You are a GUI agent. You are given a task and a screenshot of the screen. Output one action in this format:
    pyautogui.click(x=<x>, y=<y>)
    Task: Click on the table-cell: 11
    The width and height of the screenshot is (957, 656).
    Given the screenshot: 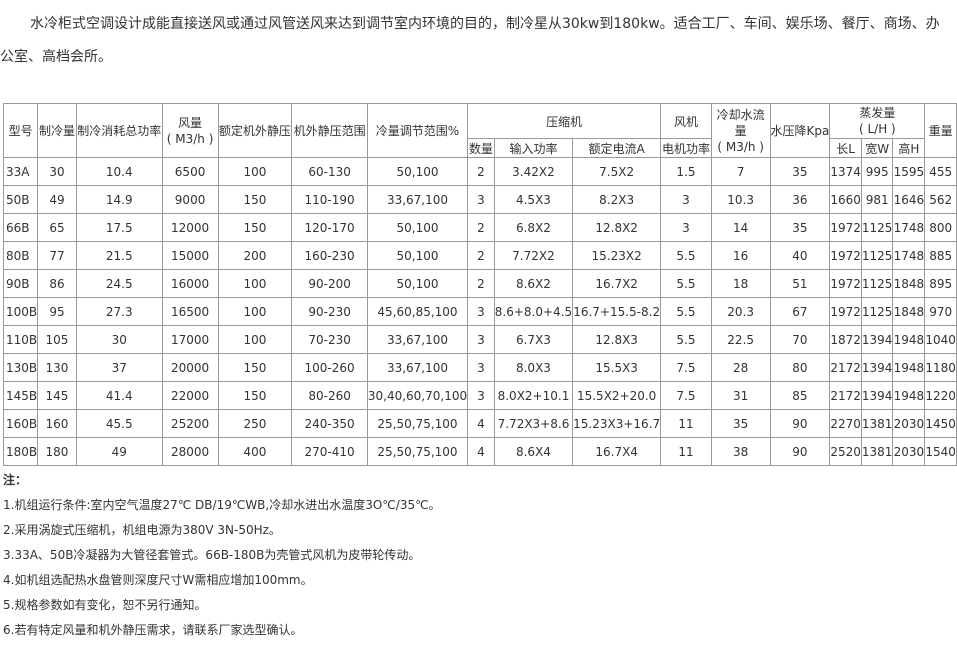 What is the action you would take?
    pyautogui.click(x=686, y=451)
    